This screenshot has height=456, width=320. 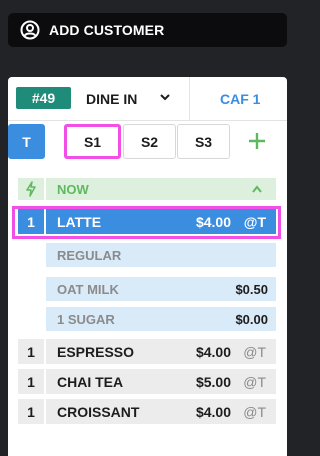 What do you see at coordinates (240, 99) in the screenshot?
I see `location-button: CAF 1` at bounding box center [240, 99].